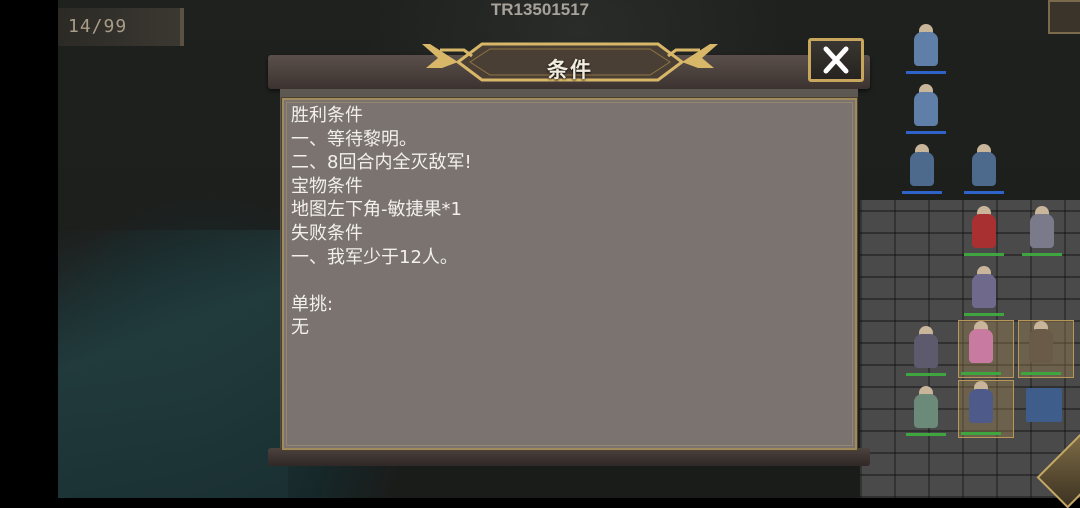  I want to click on condition-line: 失败条件, so click(327, 233).